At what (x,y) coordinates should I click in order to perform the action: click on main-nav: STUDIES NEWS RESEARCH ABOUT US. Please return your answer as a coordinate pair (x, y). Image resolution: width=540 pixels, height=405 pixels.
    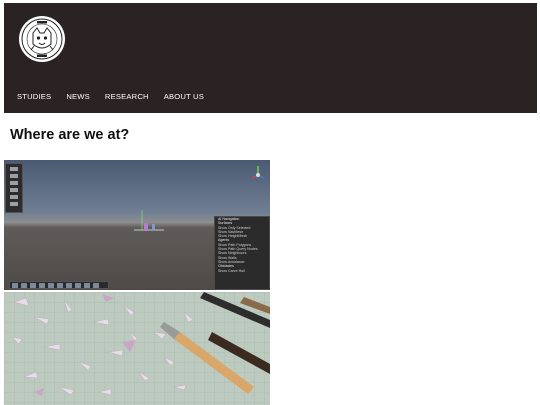
    Looking at the image, I should click on (118, 96).